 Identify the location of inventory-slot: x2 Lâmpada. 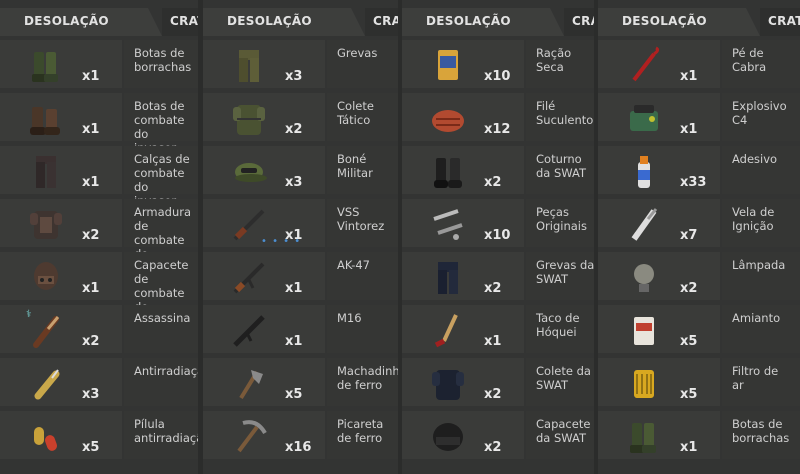
(699, 278).